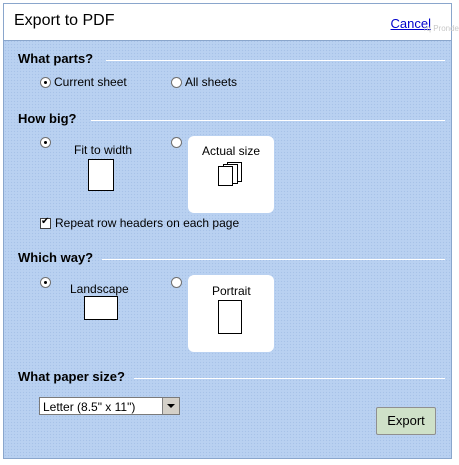 This screenshot has height=465, width=459. What do you see at coordinates (273, 259) in the screenshot?
I see `orientation-divider` at bounding box center [273, 259].